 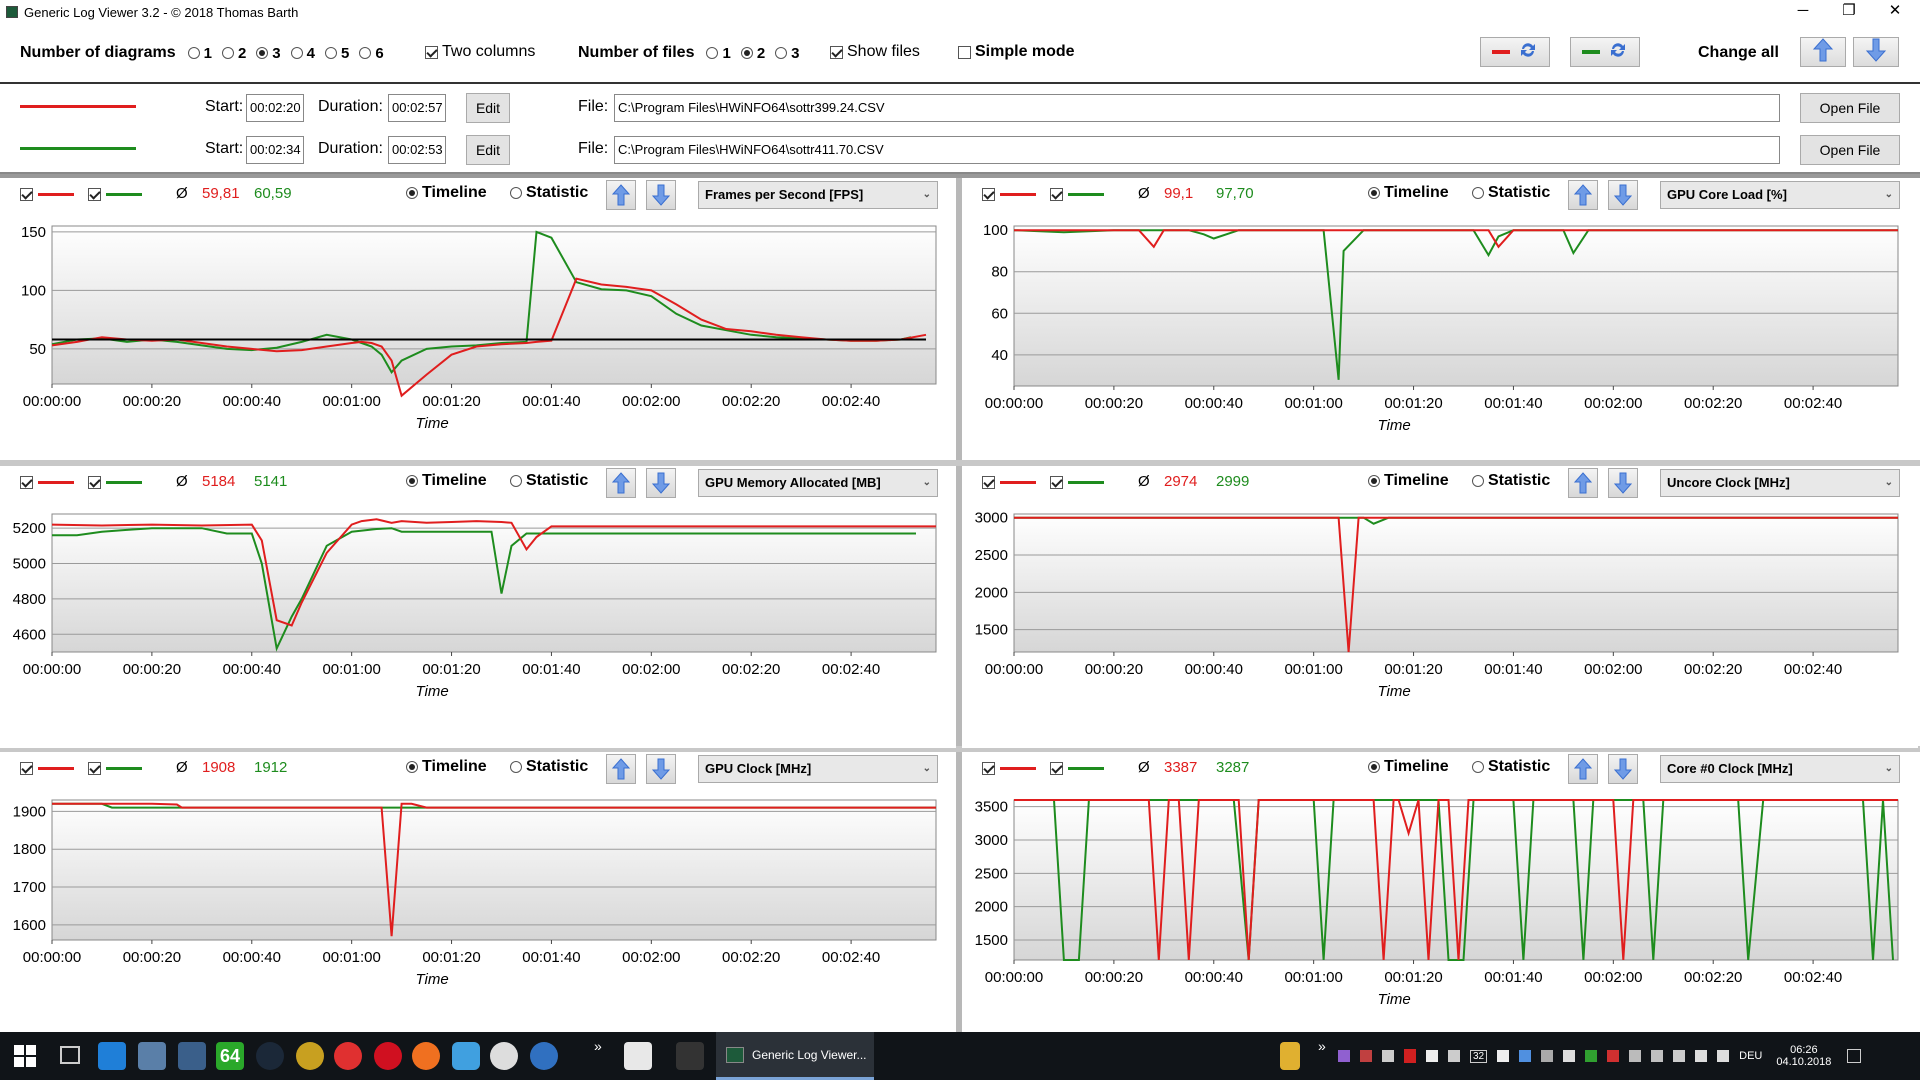 I want to click on simple-mode-check, so click(x=964, y=52).